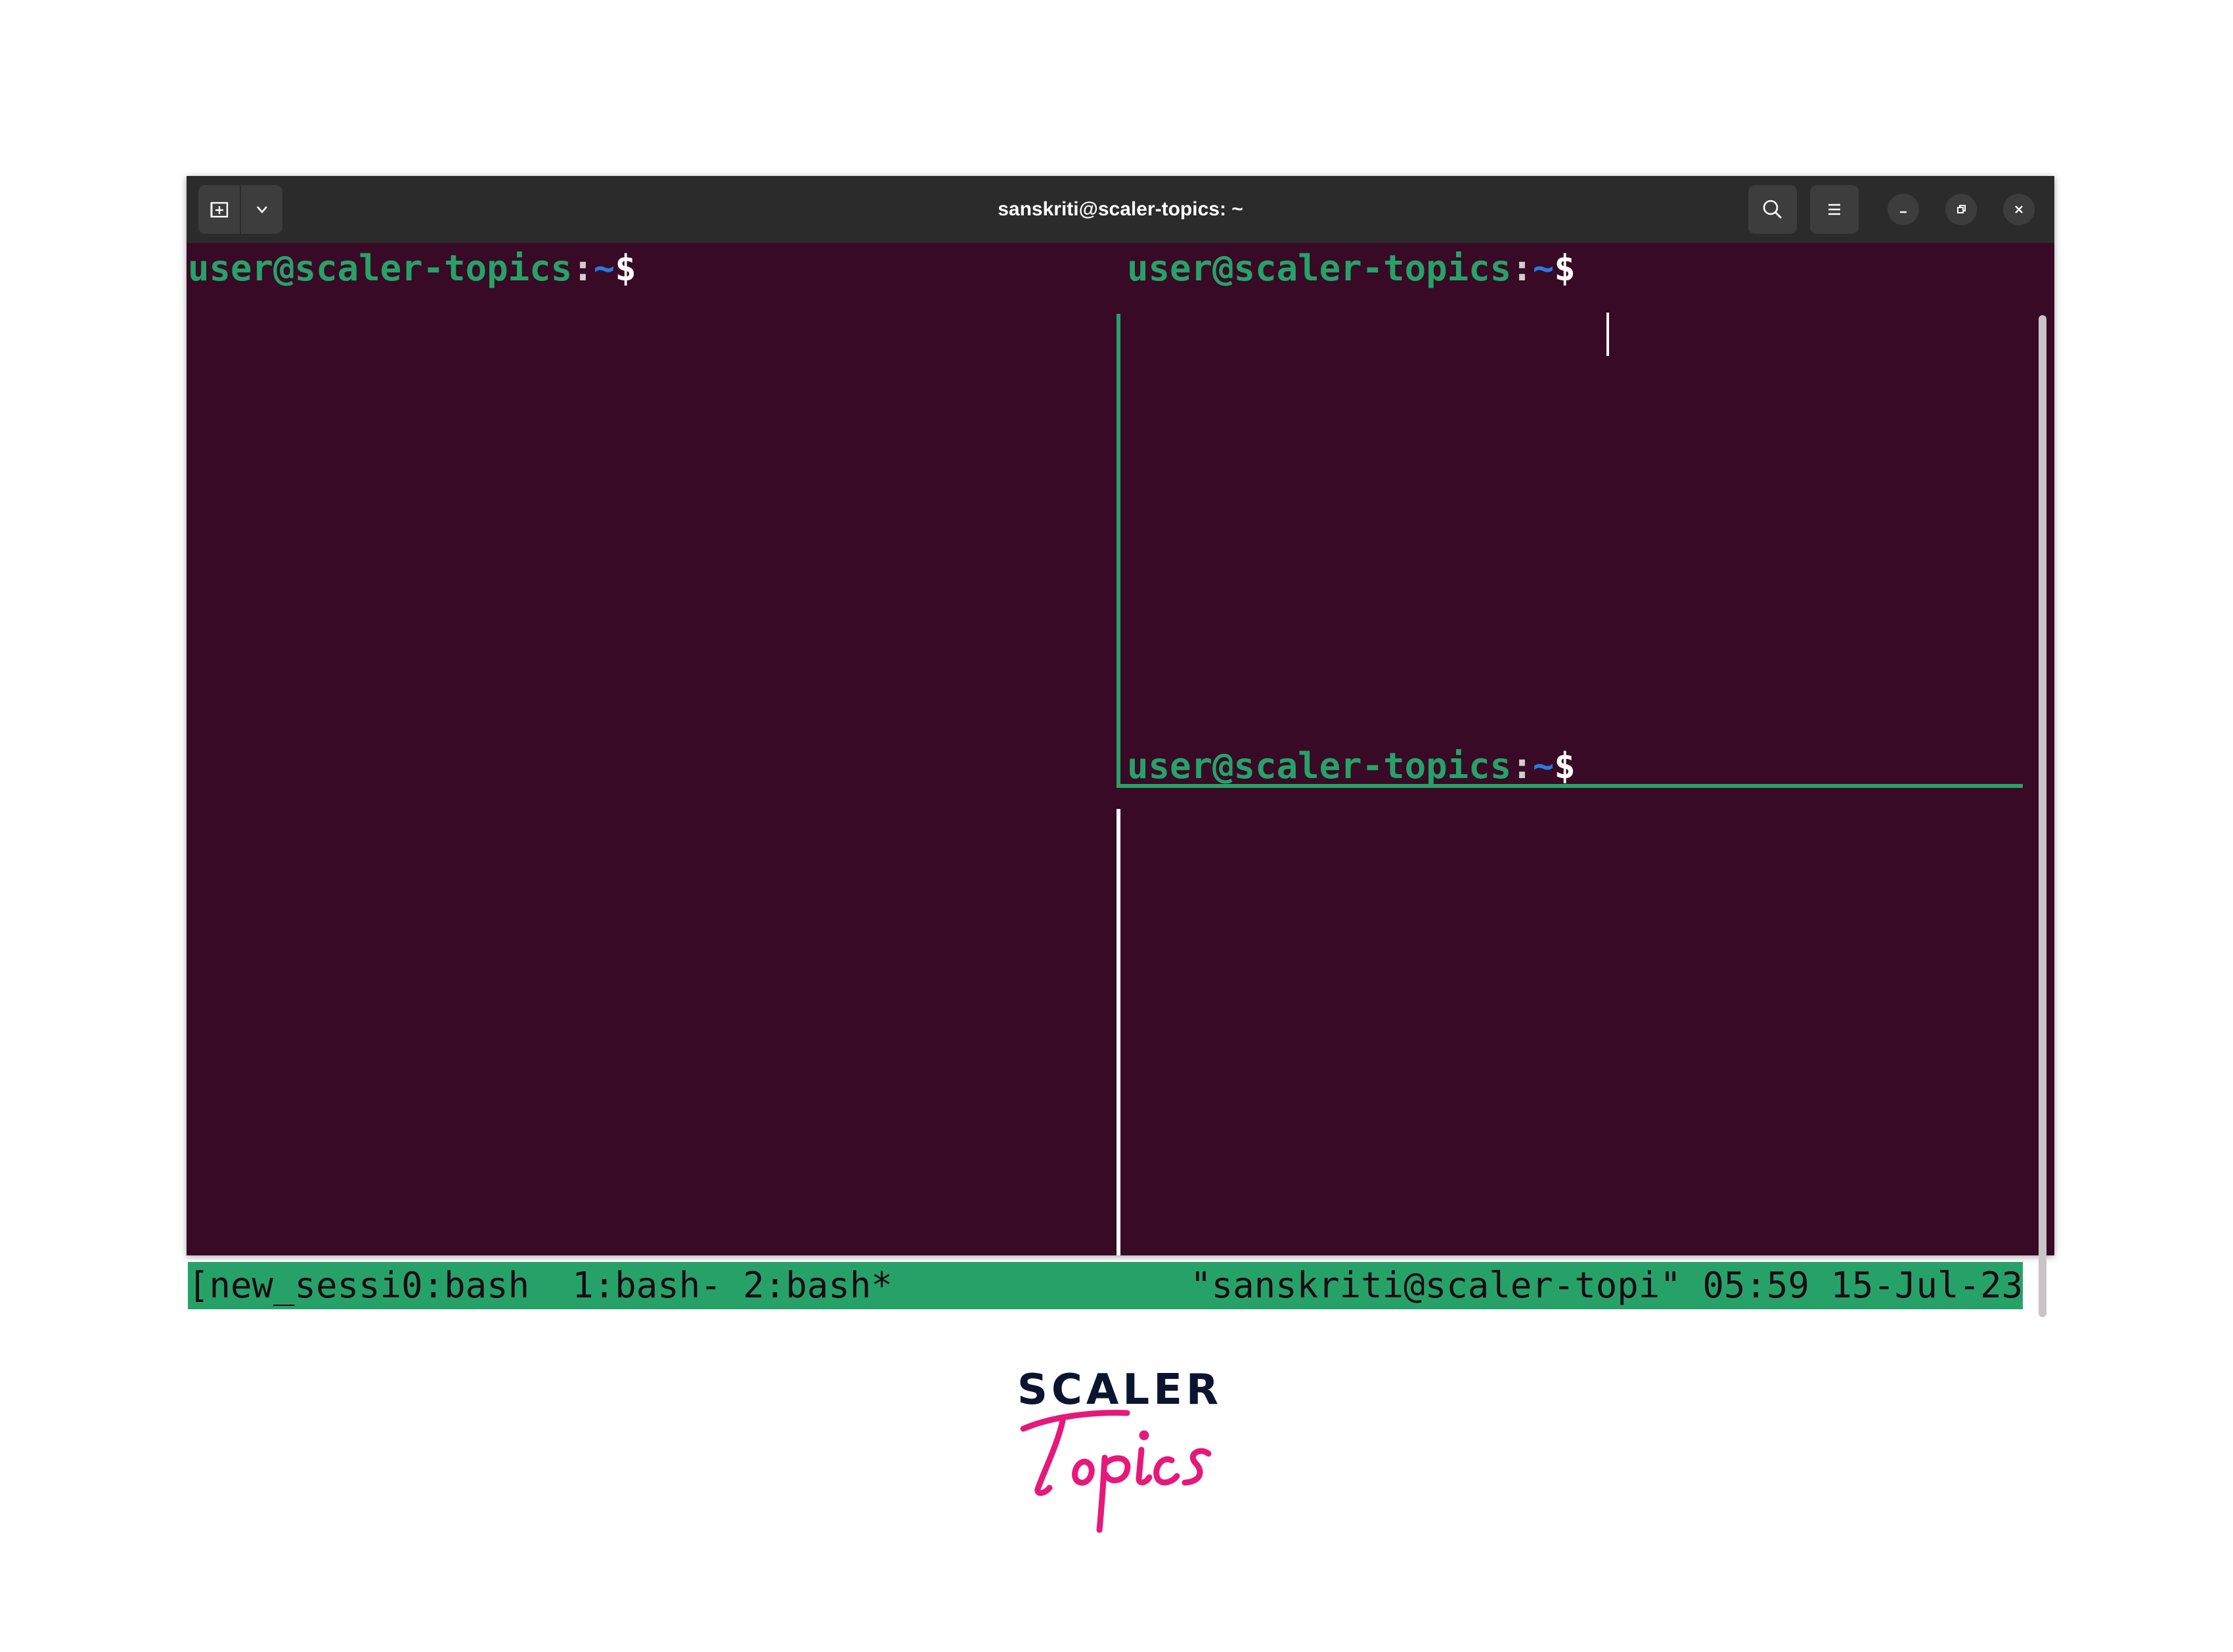 This screenshot has width=2233, height=1652. Describe the element at coordinates (1607, 334) in the screenshot. I see `text-cursor` at that location.